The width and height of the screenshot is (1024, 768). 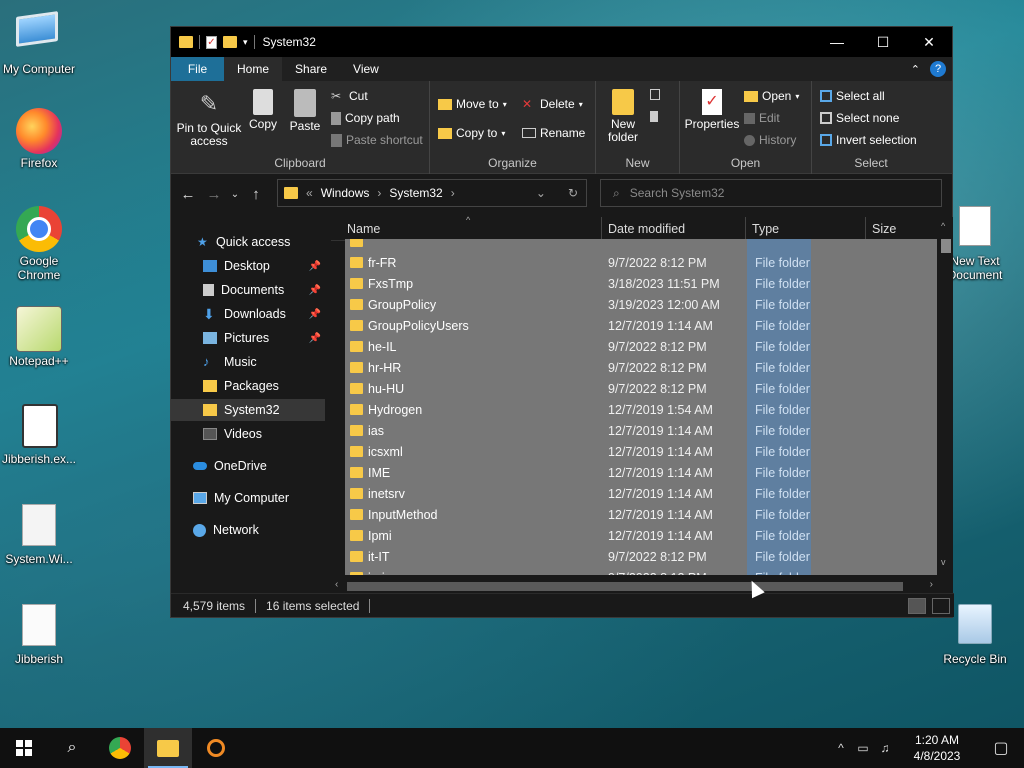 What do you see at coordinates (188, 194) in the screenshot?
I see `back-button: ←` at bounding box center [188, 194].